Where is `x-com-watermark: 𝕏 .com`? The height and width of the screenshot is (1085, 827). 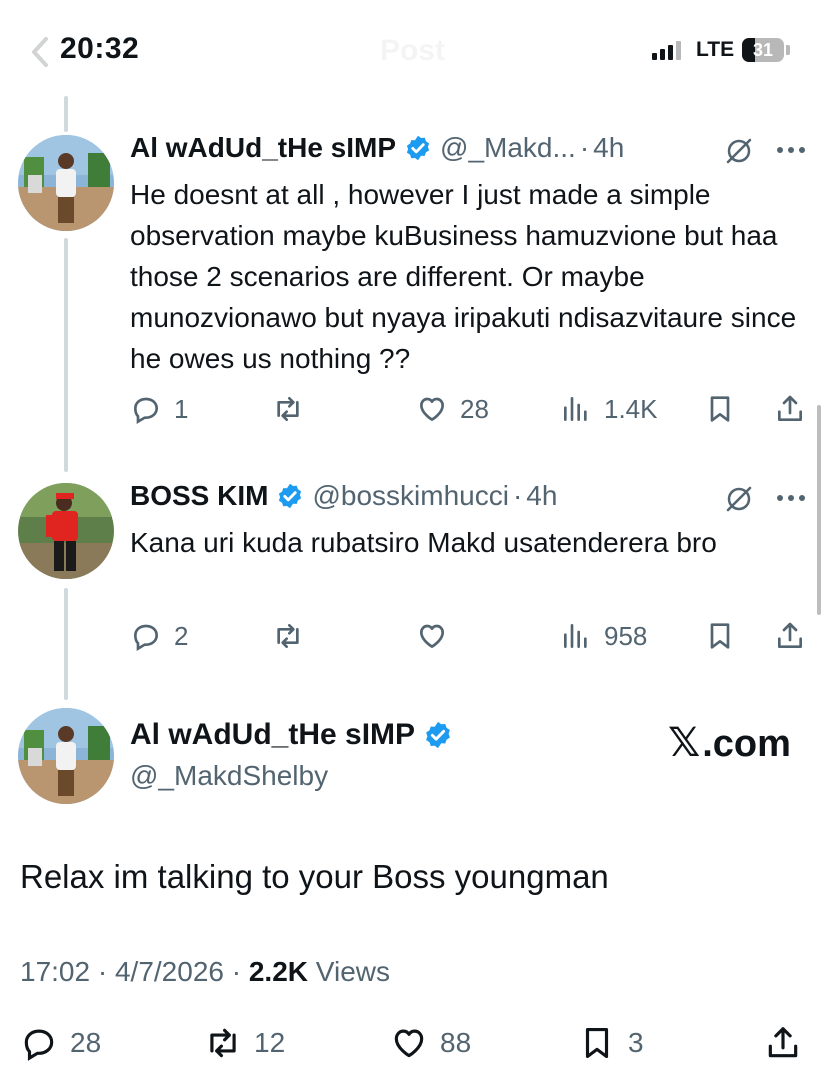
x-com-watermark: 𝕏 .com is located at coordinates (729, 743).